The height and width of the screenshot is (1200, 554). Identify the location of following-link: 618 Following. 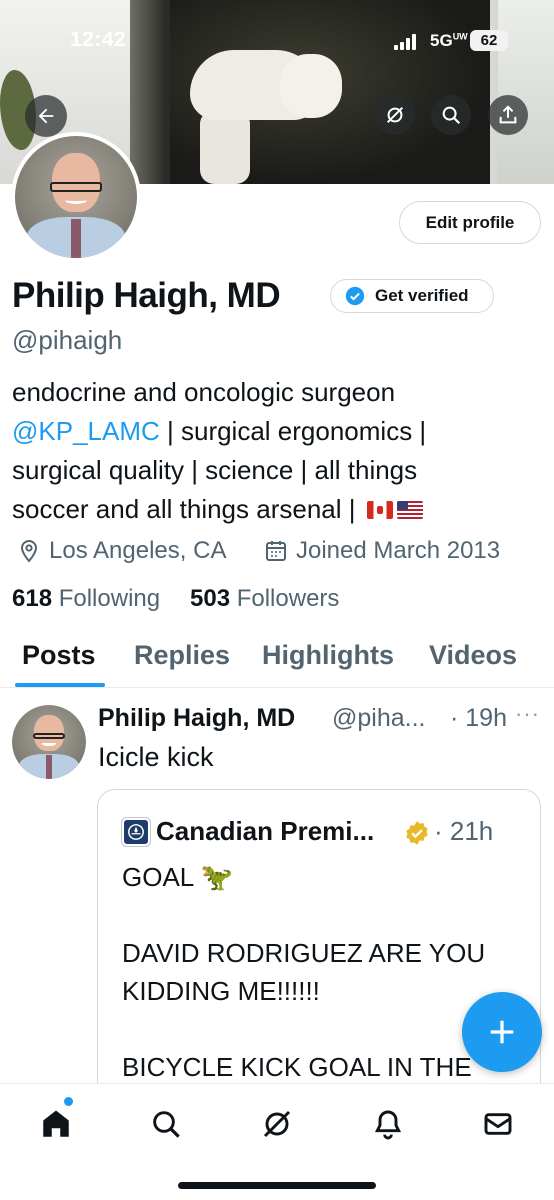
(86, 599).